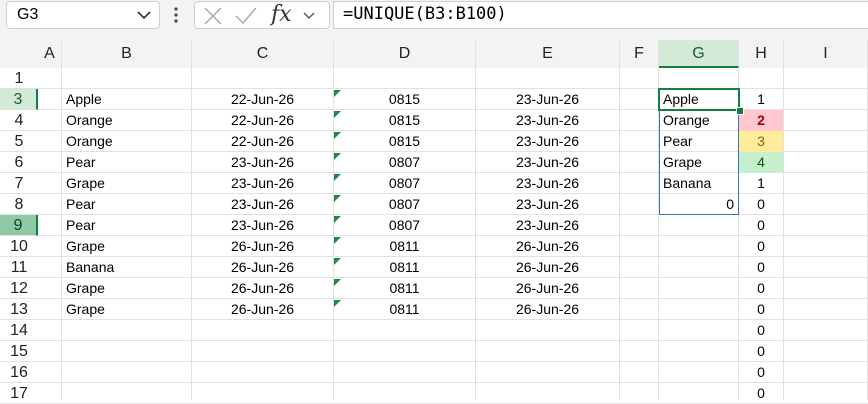 The height and width of the screenshot is (404, 868). I want to click on column-header-h: H, so click(761, 54).